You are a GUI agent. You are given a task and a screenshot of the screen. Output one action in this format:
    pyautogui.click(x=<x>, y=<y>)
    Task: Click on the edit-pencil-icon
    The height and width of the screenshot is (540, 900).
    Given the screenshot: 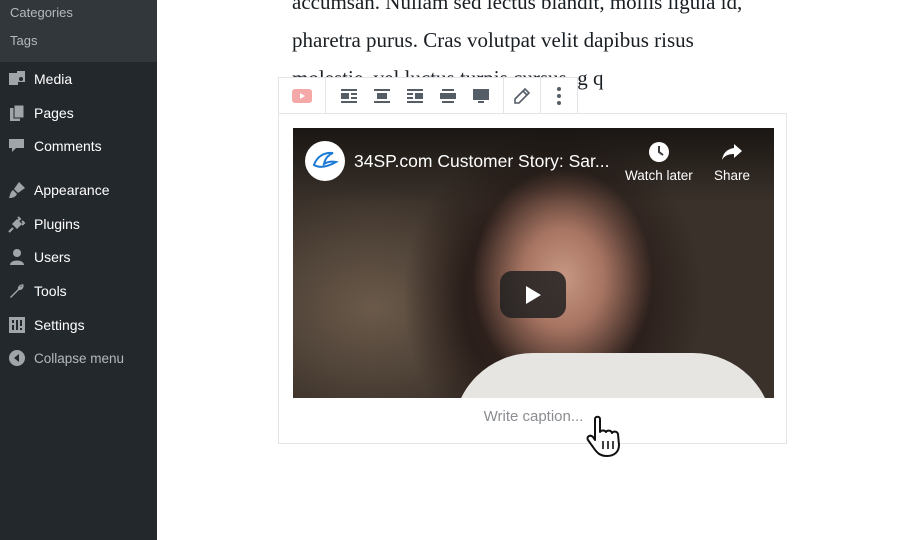 What is the action you would take?
    pyautogui.click(x=522, y=95)
    